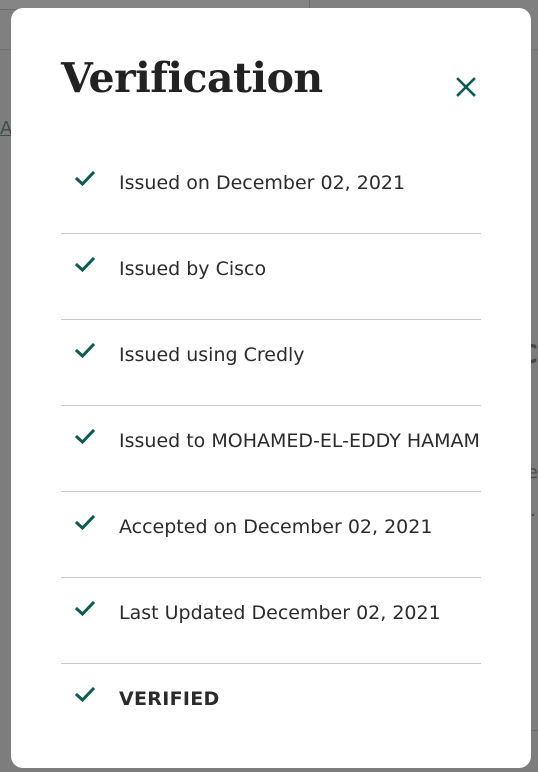  I want to click on list-item: Issued using Credly, so click(271, 363).